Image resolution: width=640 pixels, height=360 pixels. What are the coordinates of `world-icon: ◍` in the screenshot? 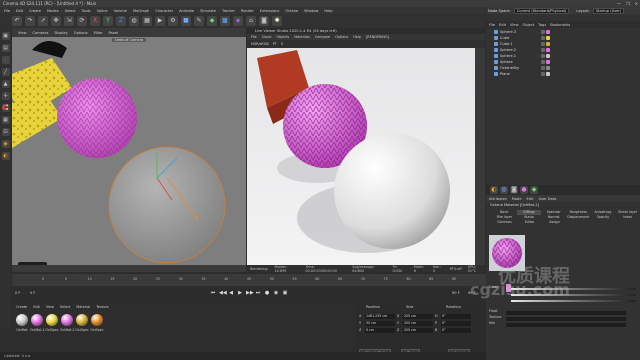 It's located at (134, 21).